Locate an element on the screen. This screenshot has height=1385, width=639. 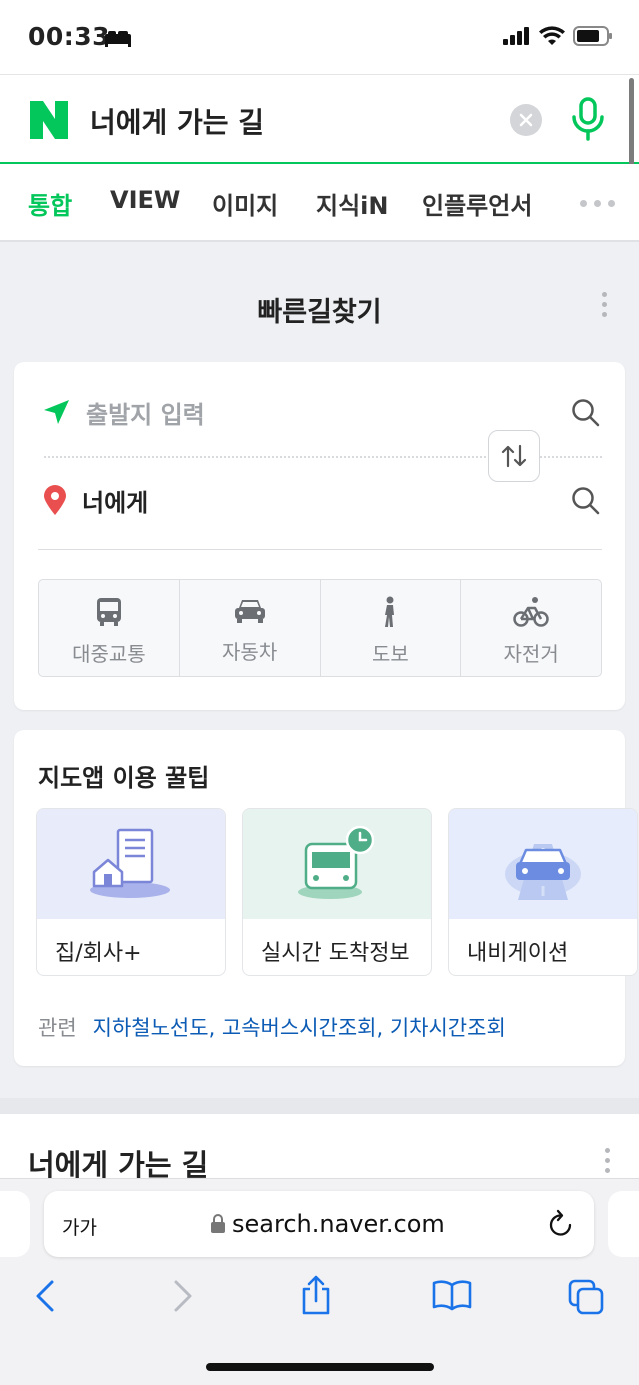
tip-label: 내비게이션 is located at coordinates (518, 953).